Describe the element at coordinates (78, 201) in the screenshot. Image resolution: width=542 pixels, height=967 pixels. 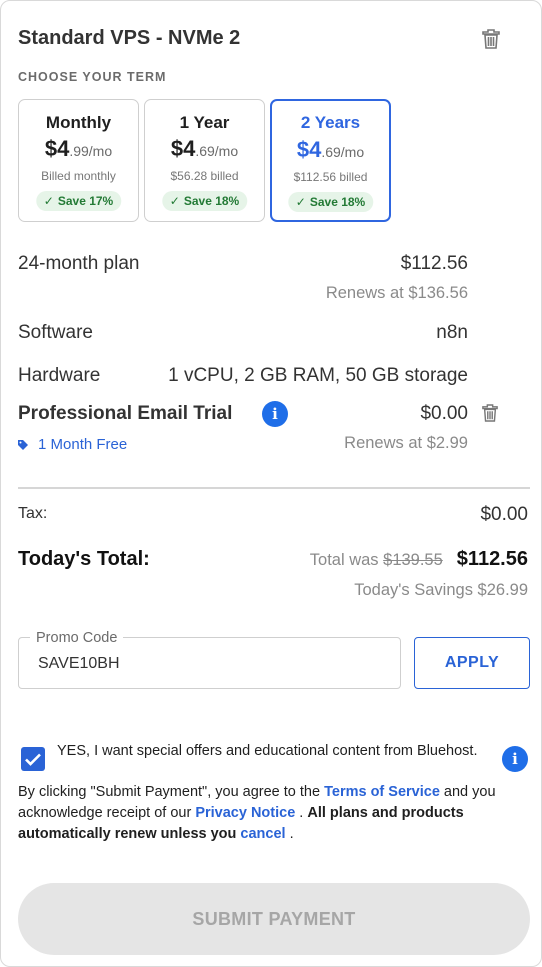
I see `save-badge: ✓ Save 17%` at that location.